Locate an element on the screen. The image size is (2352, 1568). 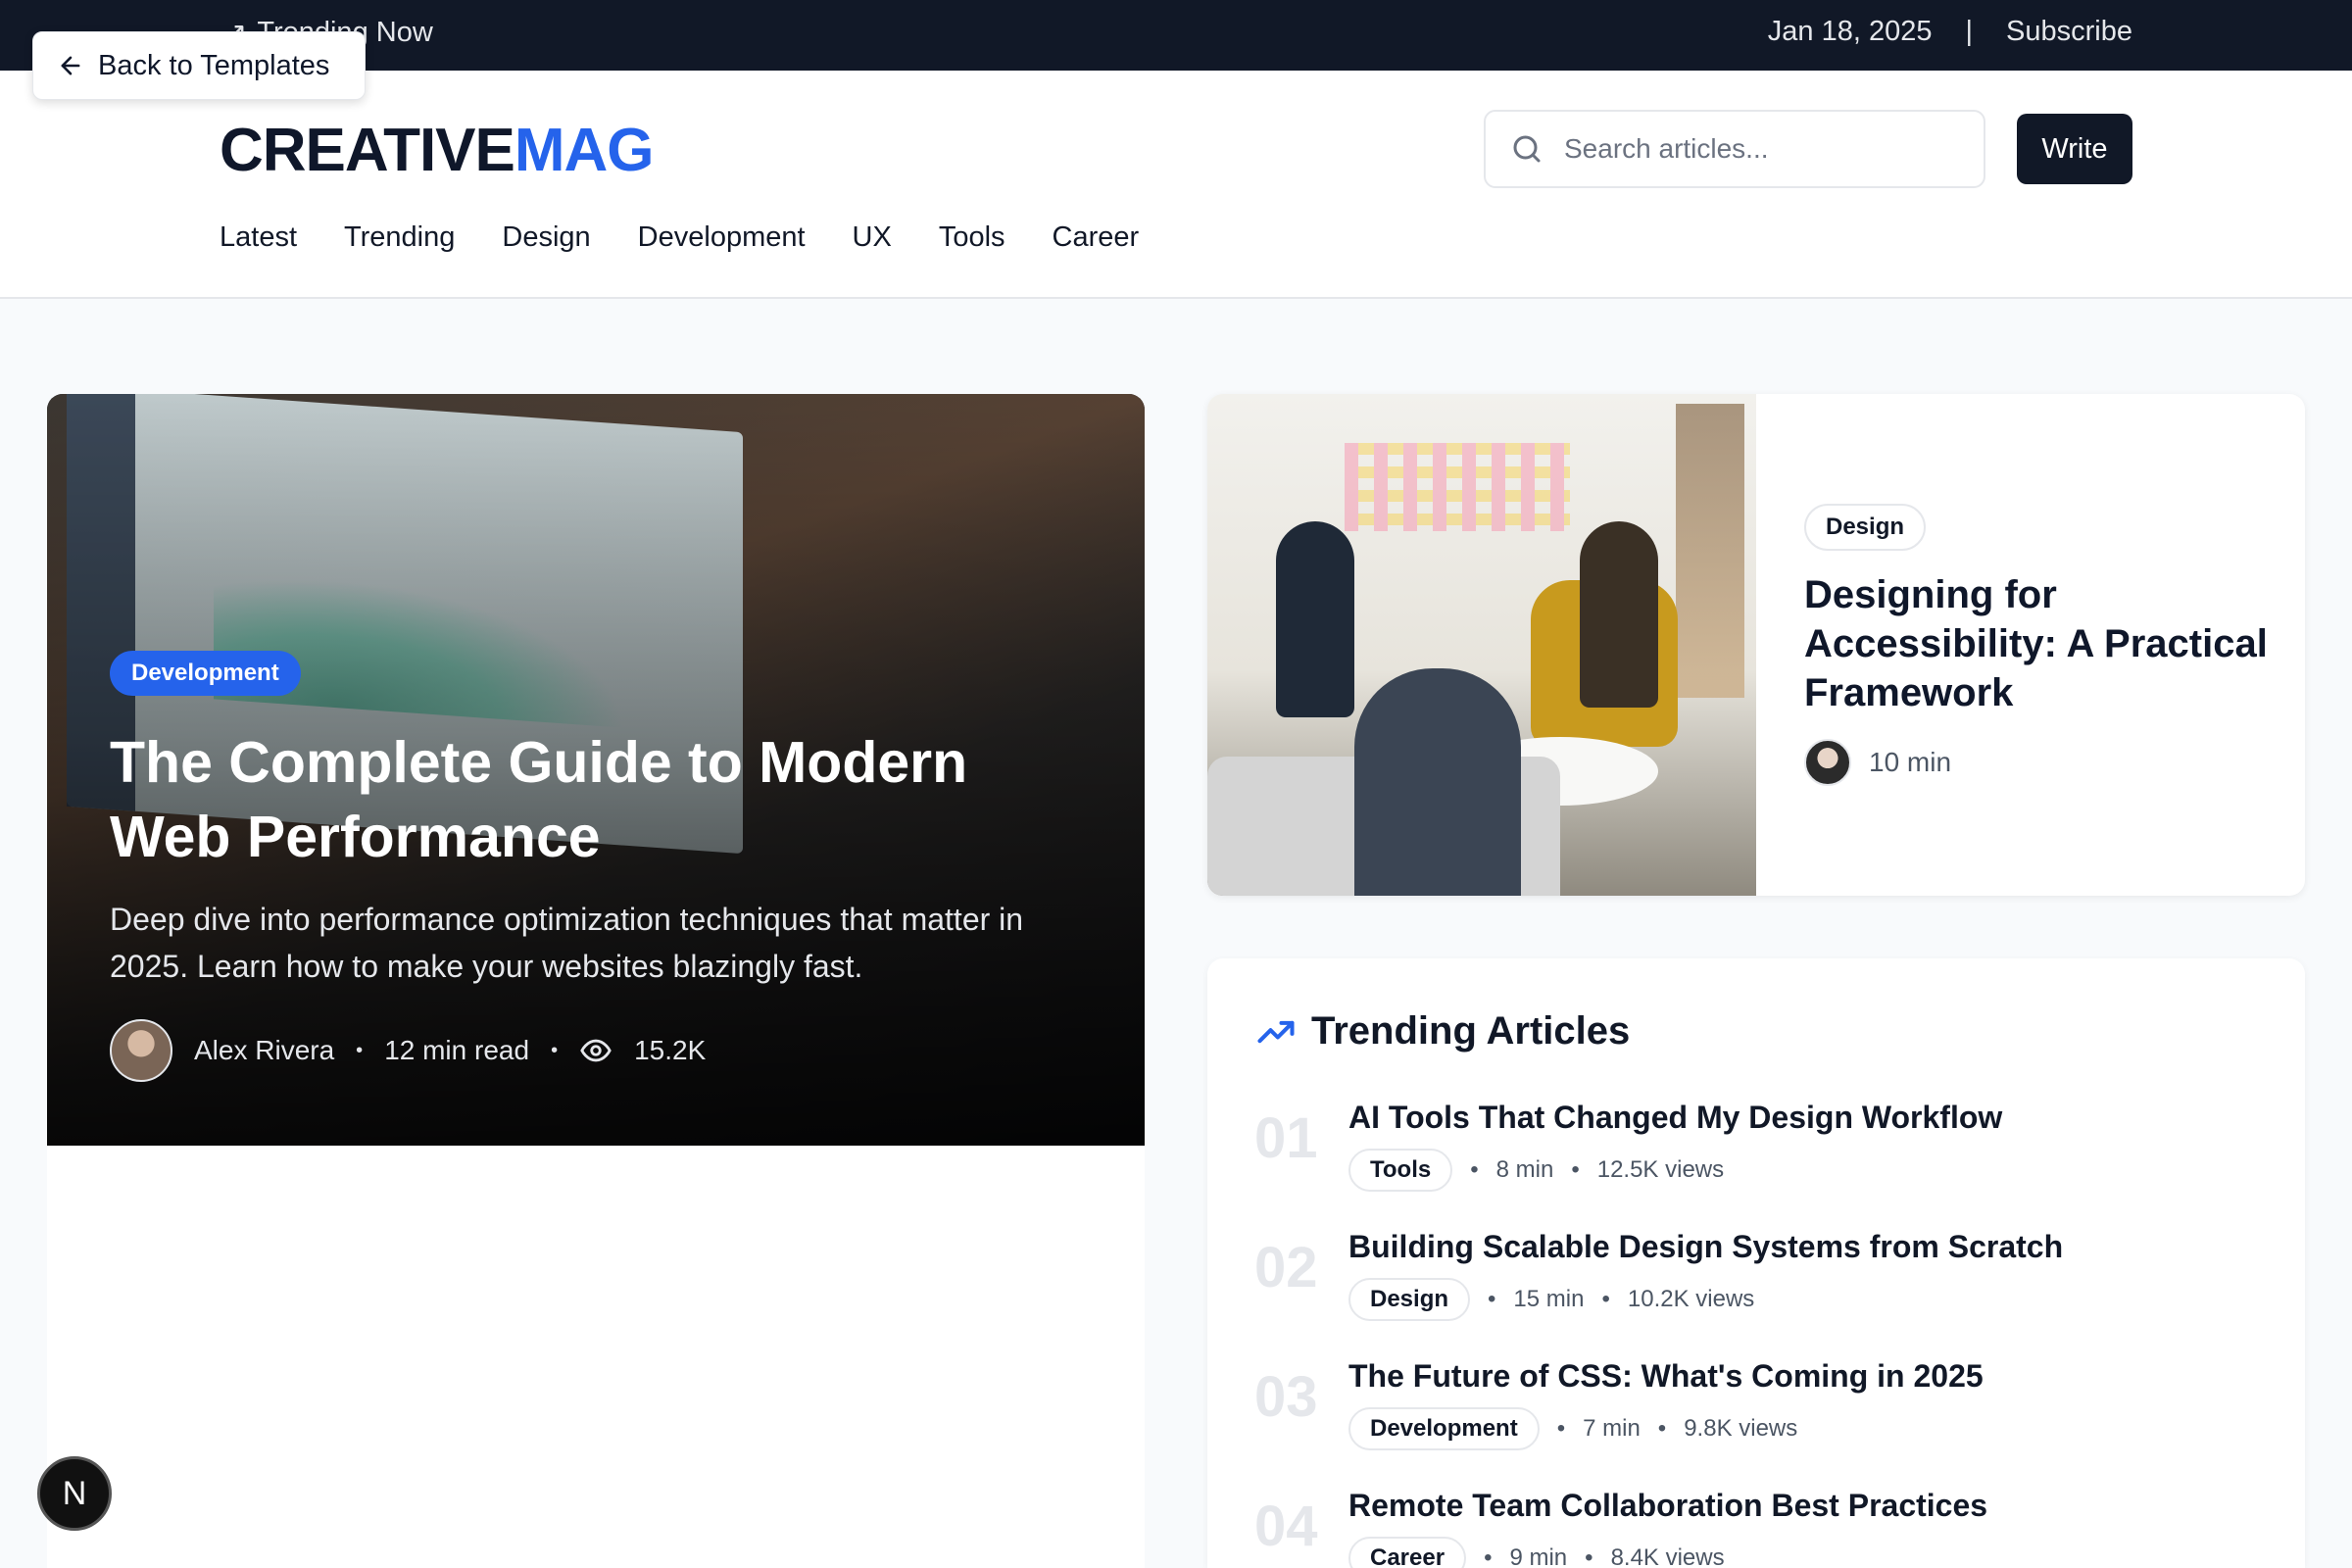
logo-part-creative: CREATIVE is located at coordinates (367, 150).